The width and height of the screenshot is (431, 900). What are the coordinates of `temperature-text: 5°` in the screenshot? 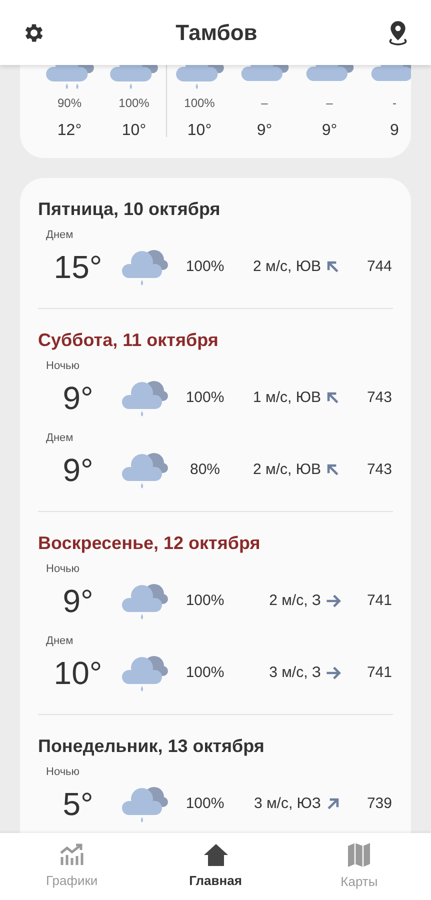 It's located at (78, 804).